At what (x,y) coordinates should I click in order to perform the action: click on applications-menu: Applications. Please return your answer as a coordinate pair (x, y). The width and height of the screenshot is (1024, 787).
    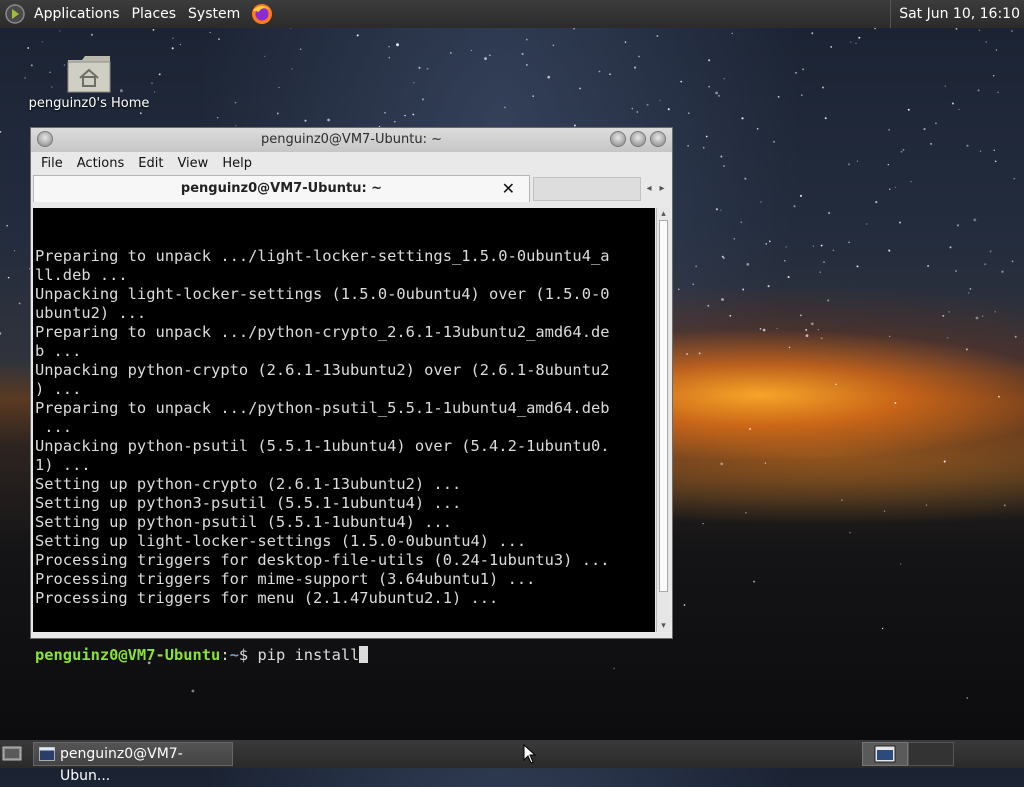
    Looking at the image, I should click on (77, 14).